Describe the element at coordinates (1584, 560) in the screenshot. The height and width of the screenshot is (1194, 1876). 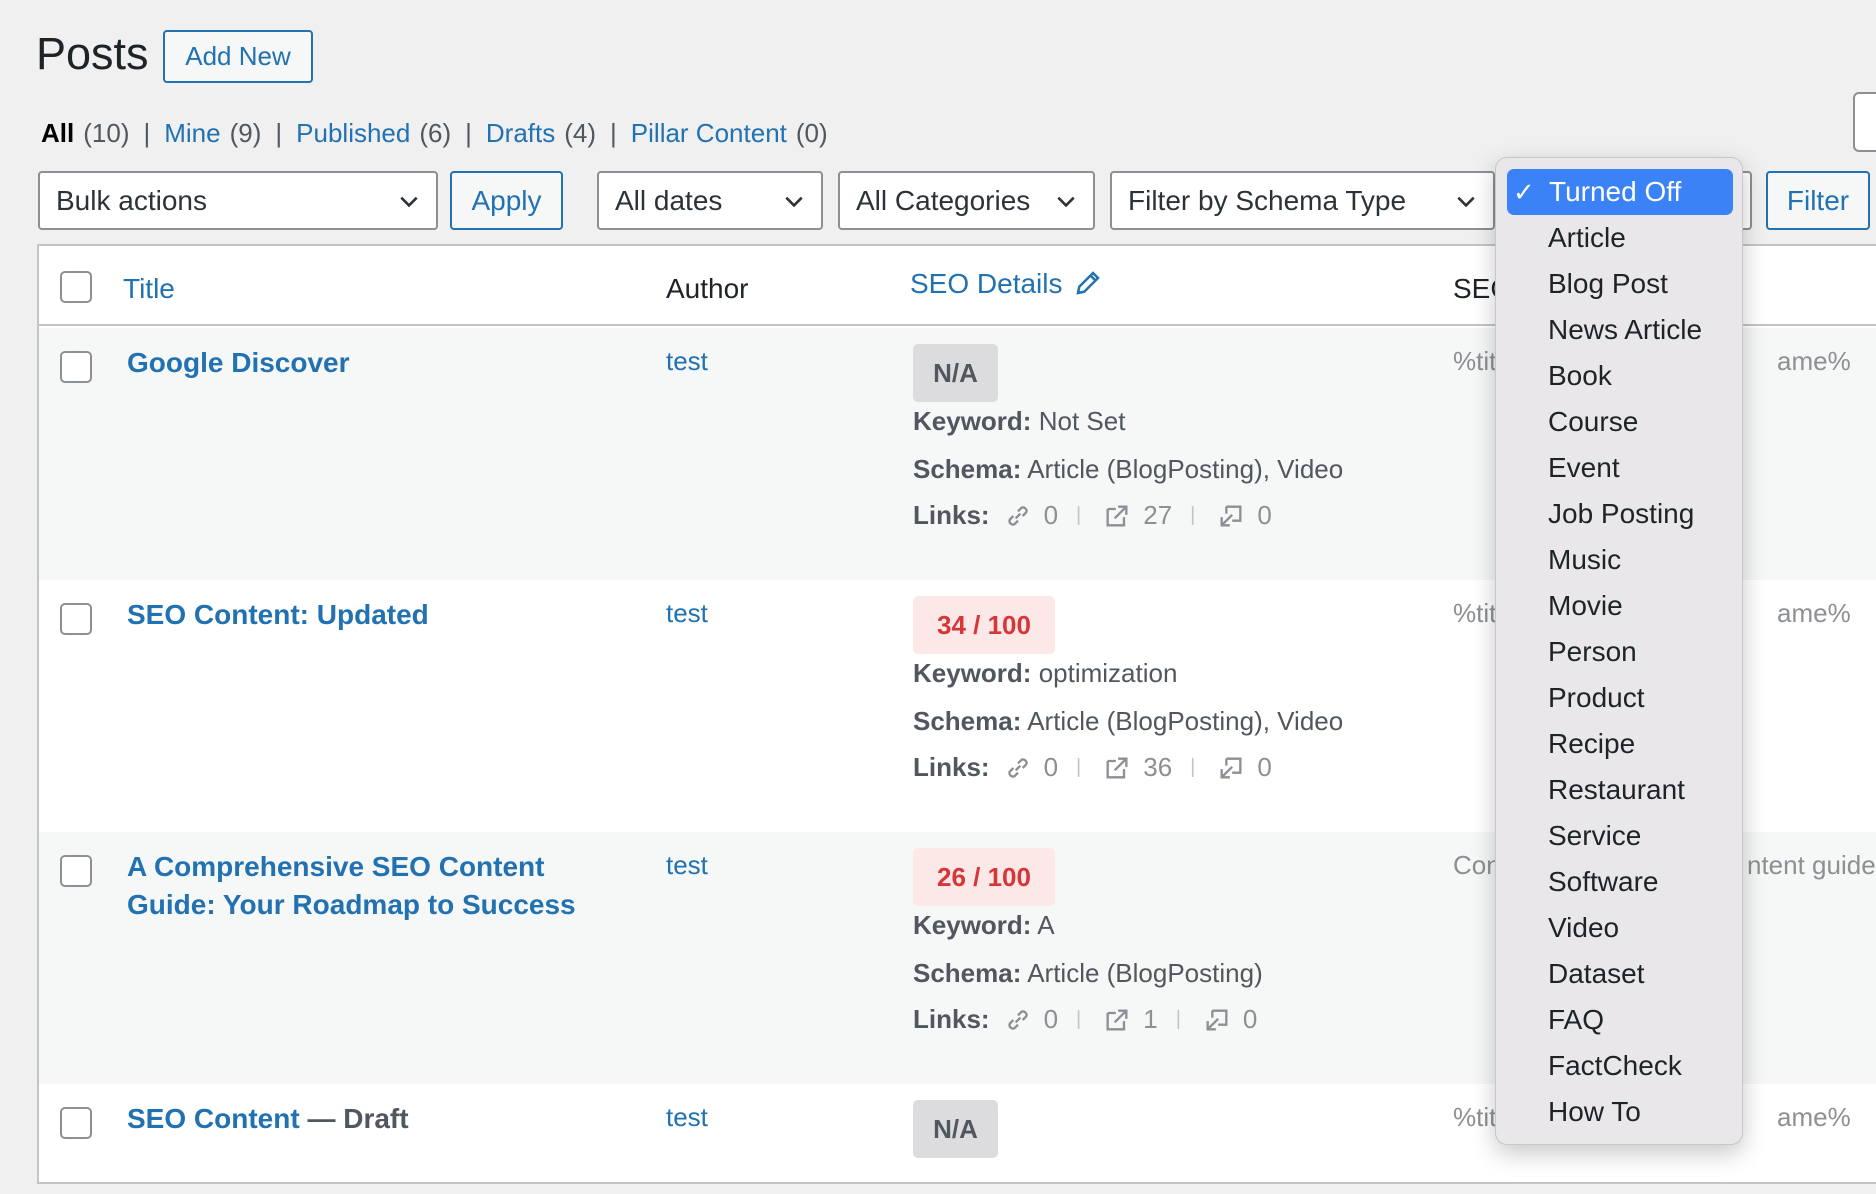
I see `dropdown-option: Music` at that location.